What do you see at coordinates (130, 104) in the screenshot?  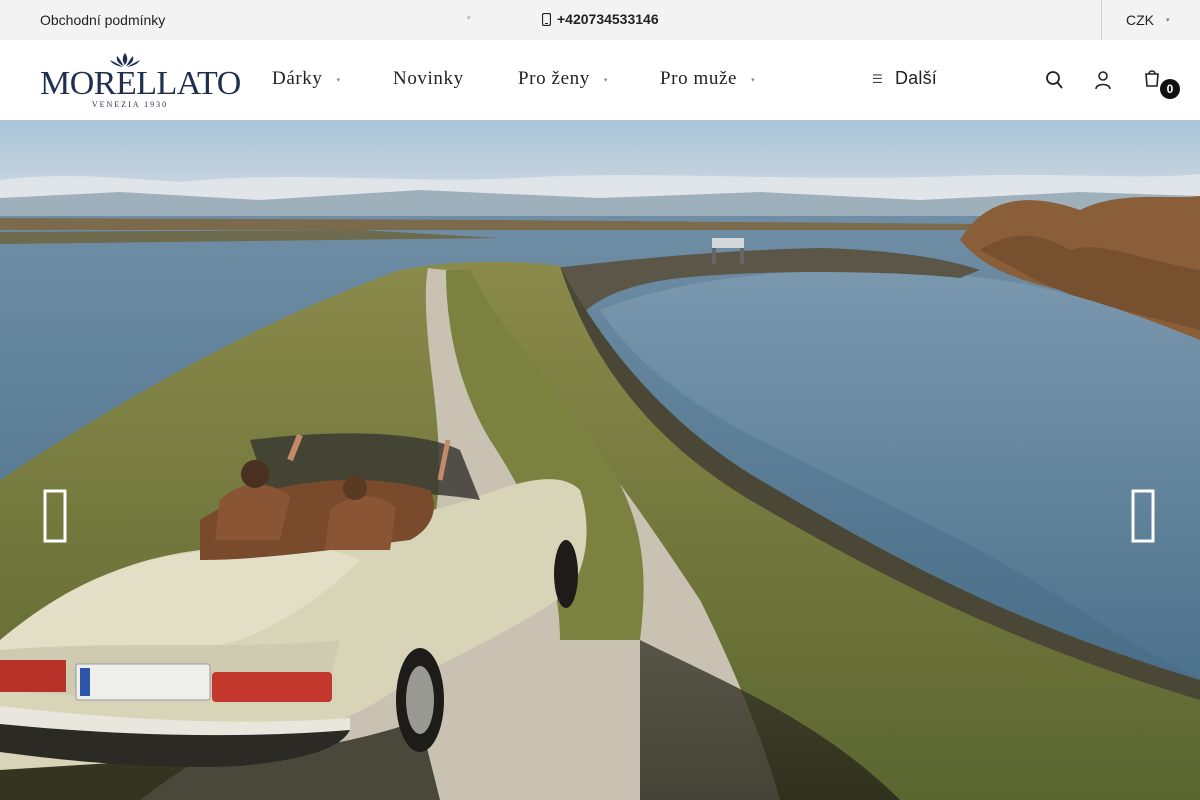 I see `logo-tagline: VENEZIA 1930` at bounding box center [130, 104].